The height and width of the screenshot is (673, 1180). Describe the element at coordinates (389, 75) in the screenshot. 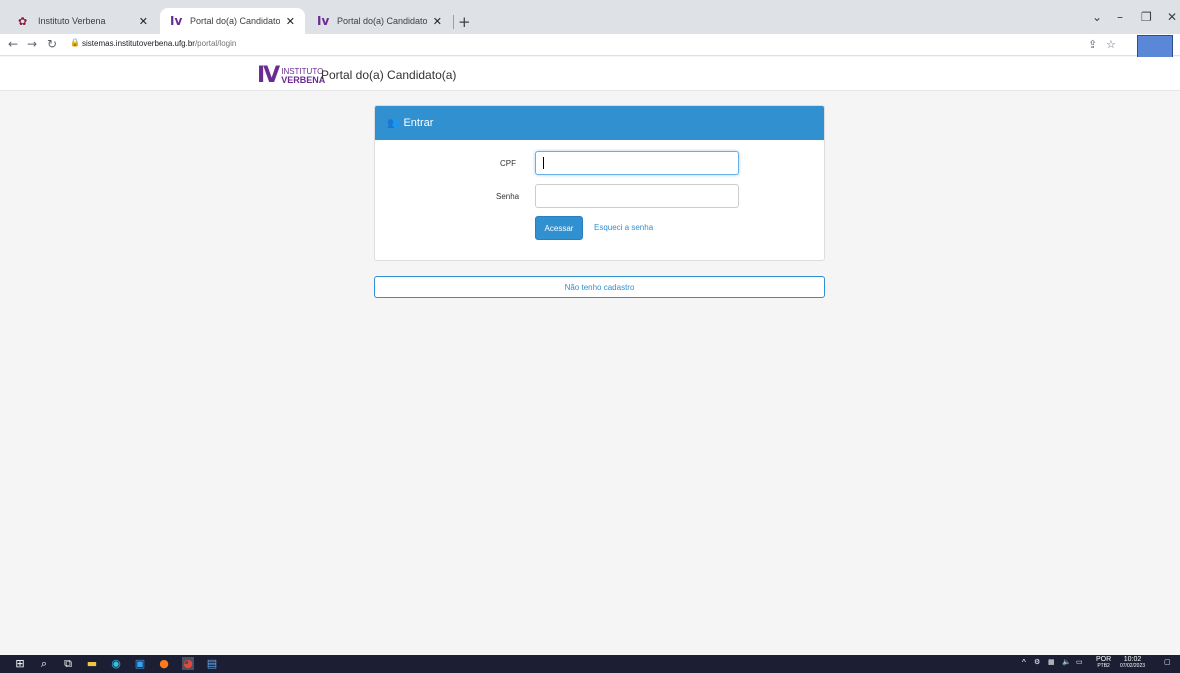

I see `portal-title: Portal do(a) Candidato(a)` at that location.